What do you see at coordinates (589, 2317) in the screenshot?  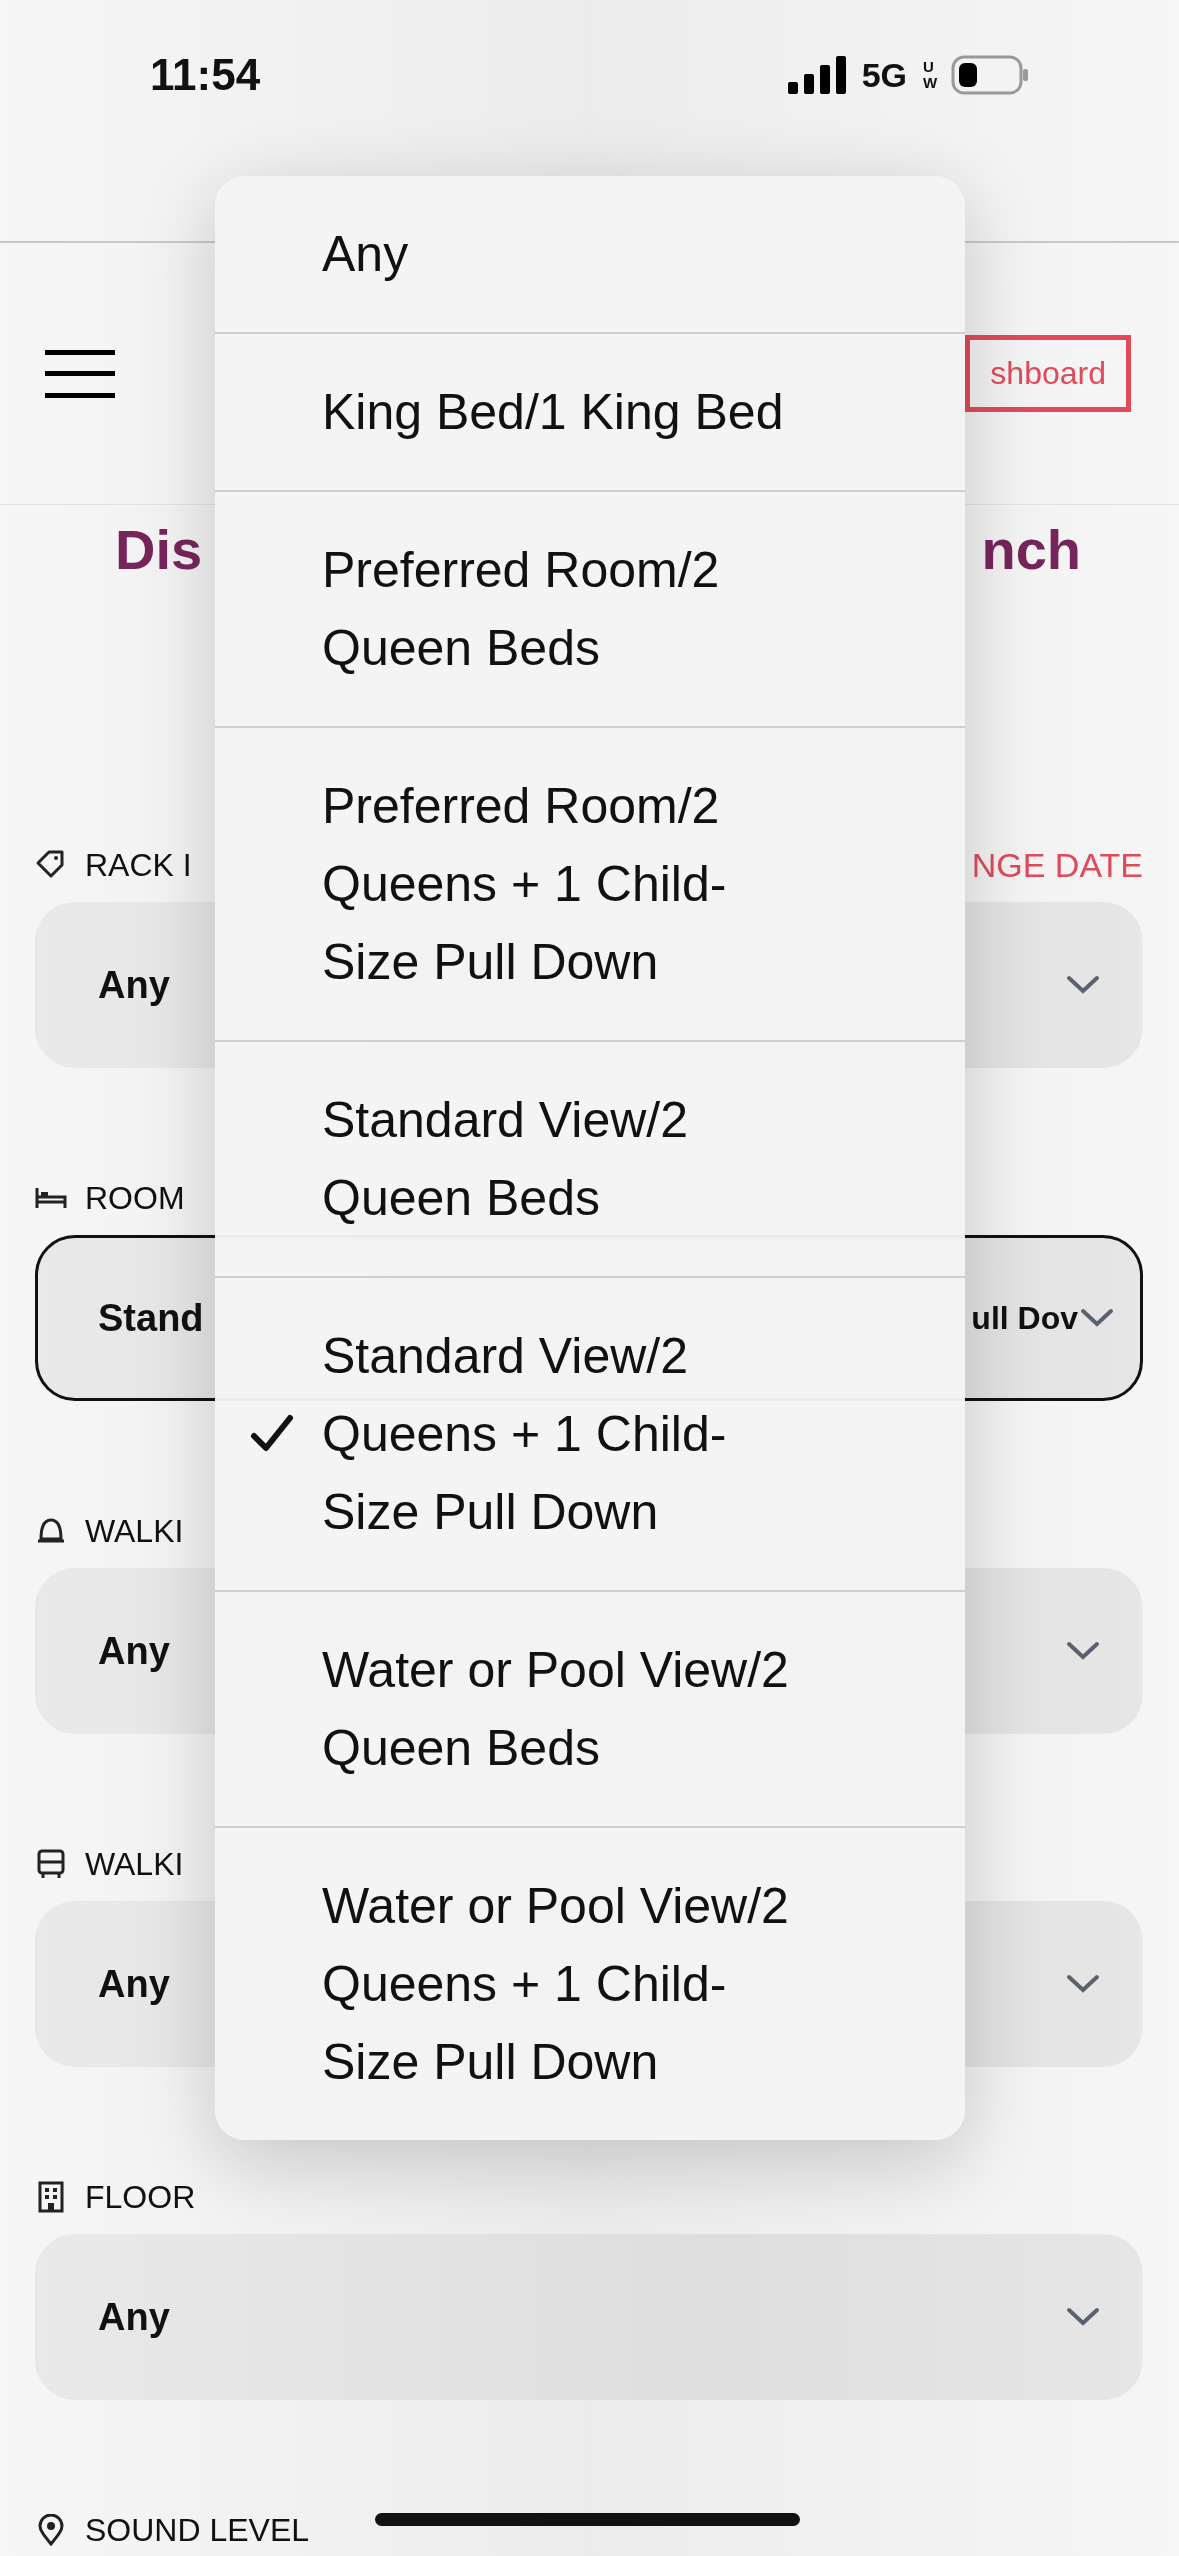 I see `select-field: Any` at bounding box center [589, 2317].